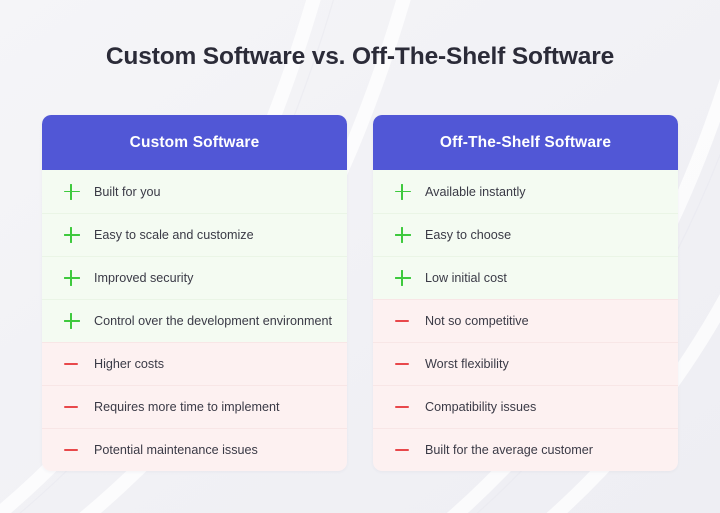 The height and width of the screenshot is (513, 720). I want to click on card-header-label: Custom Software, so click(194, 142).